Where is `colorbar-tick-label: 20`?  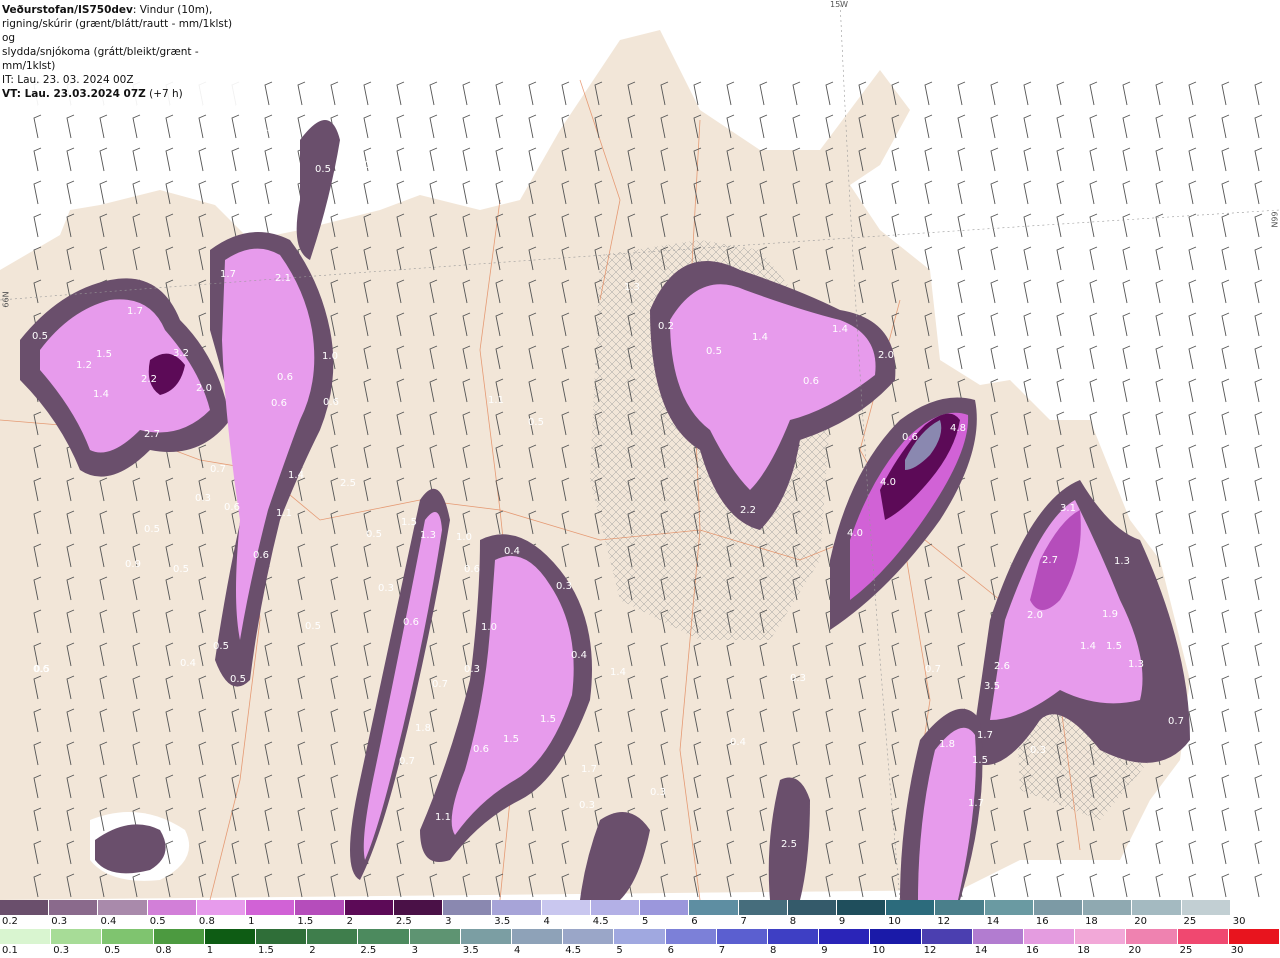
colorbar-tick-label: 20 is located at coordinates (1135, 950).